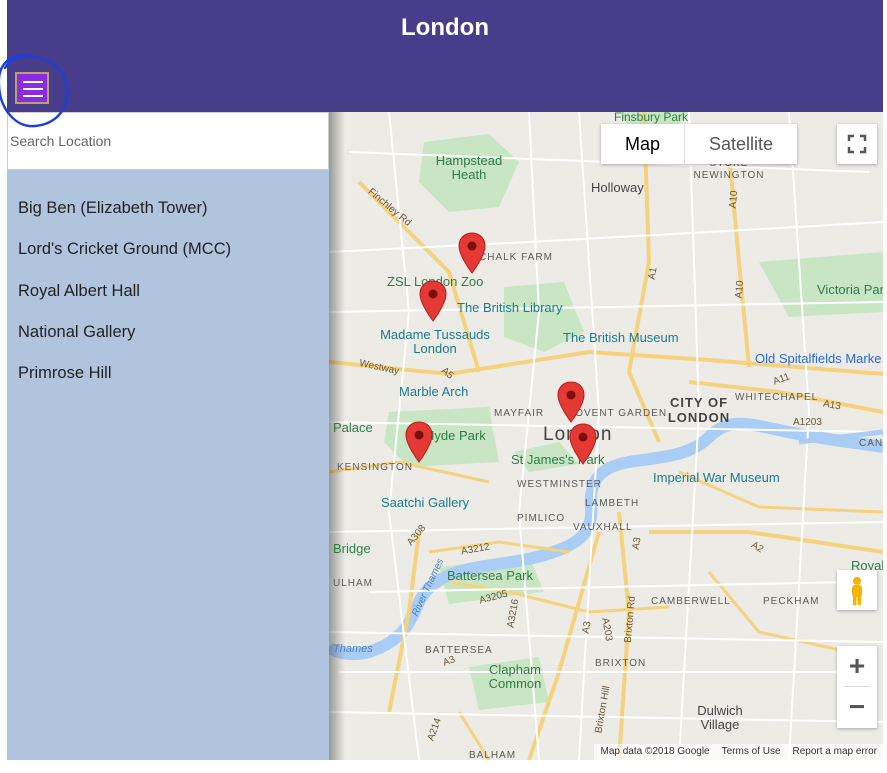  What do you see at coordinates (516, 257) in the screenshot?
I see `map-label: CHALK FARM` at bounding box center [516, 257].